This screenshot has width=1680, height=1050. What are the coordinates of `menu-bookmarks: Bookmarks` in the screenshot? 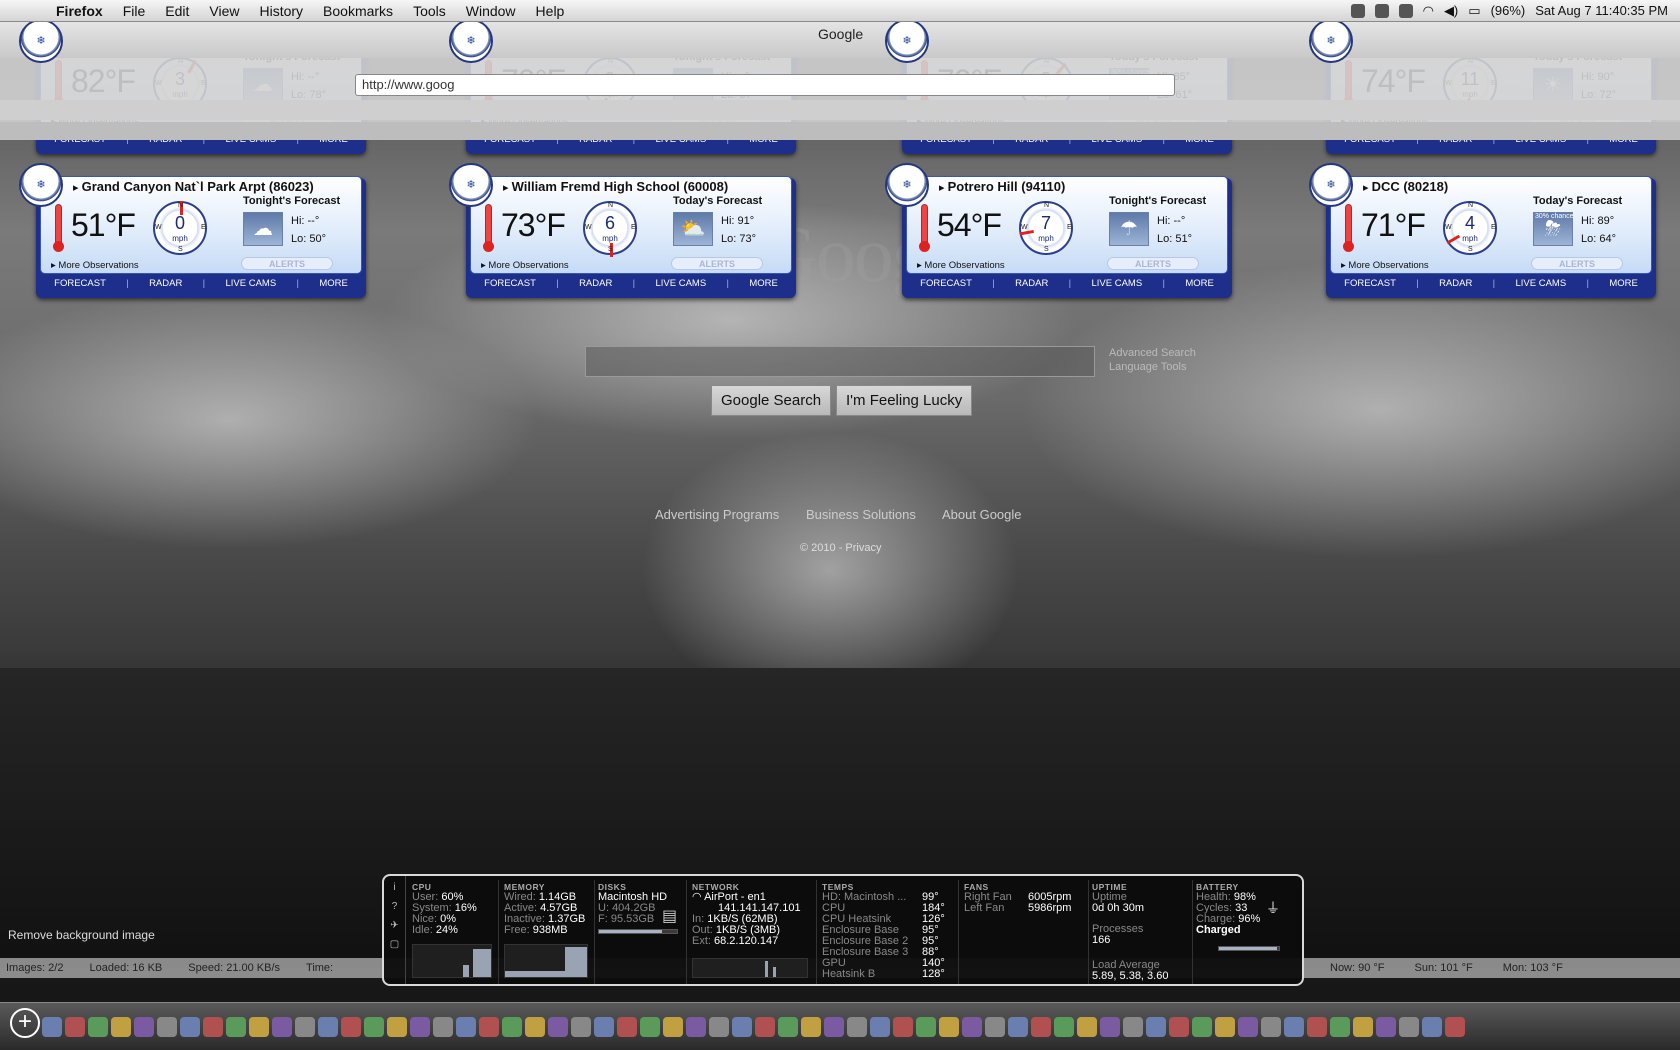 It's located at (358, 11).